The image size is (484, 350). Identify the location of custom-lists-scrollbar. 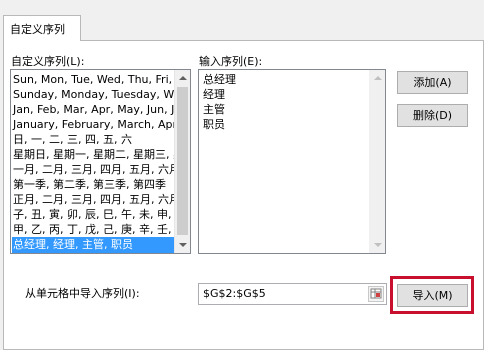
(182, 161).